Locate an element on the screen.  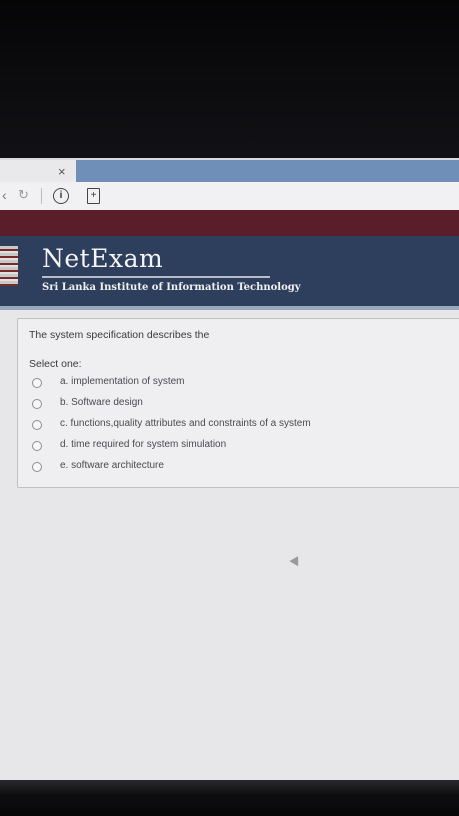
close-icon: × is located at coordinates (62, 171).